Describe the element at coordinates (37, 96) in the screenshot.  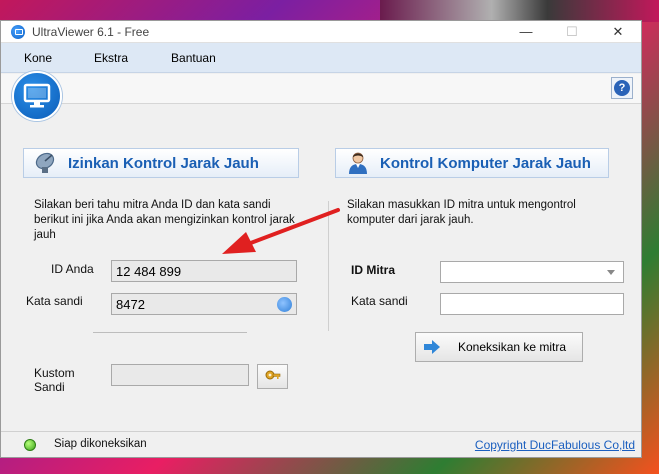
I see `monitor-logo-icon` at that location.